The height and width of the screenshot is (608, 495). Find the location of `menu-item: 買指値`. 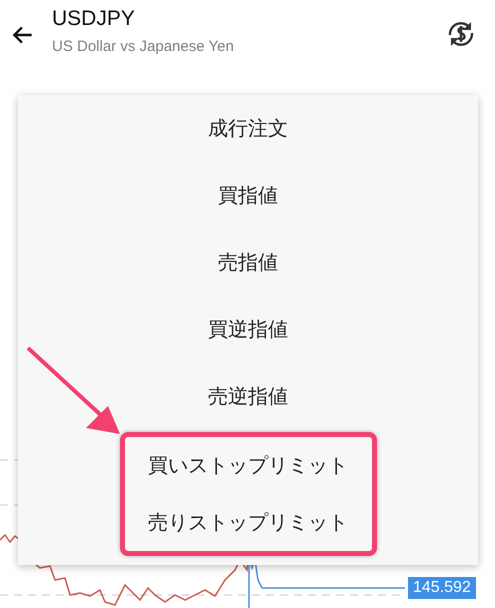

menu-item: 買指値 is located at coordinates (248, 195).